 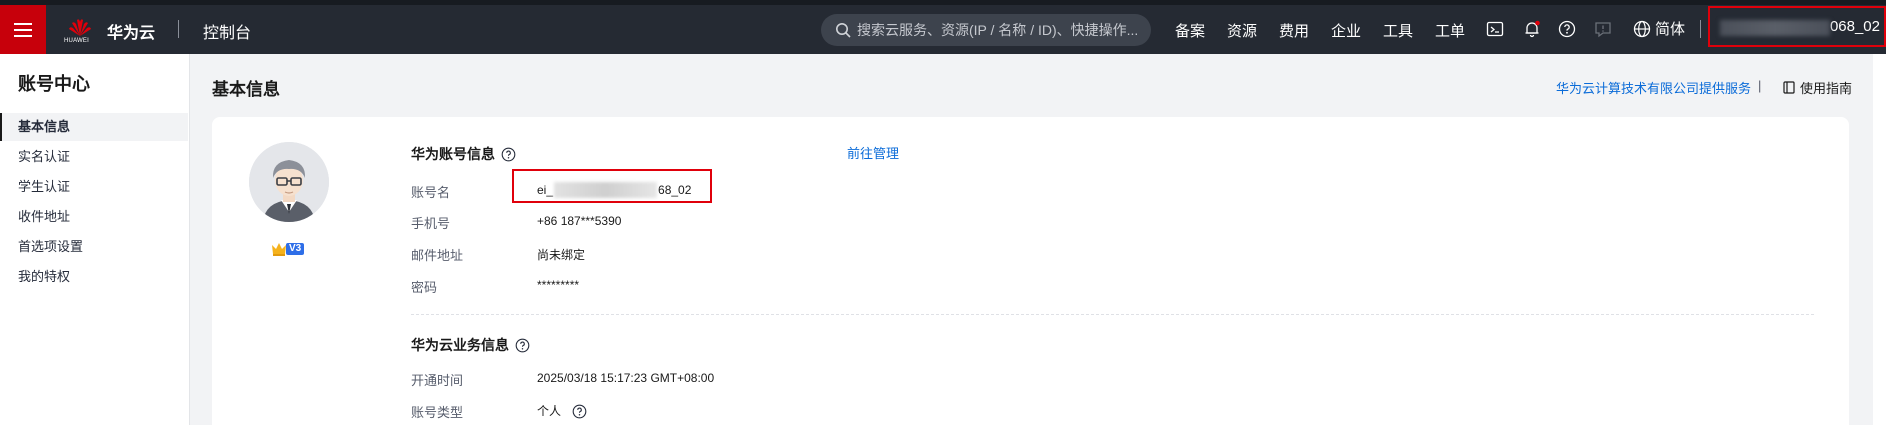 What do you see at coordinates (424, 287) in the screenshot?
I see `field-label: 密码` at bounding box center [424, 287].